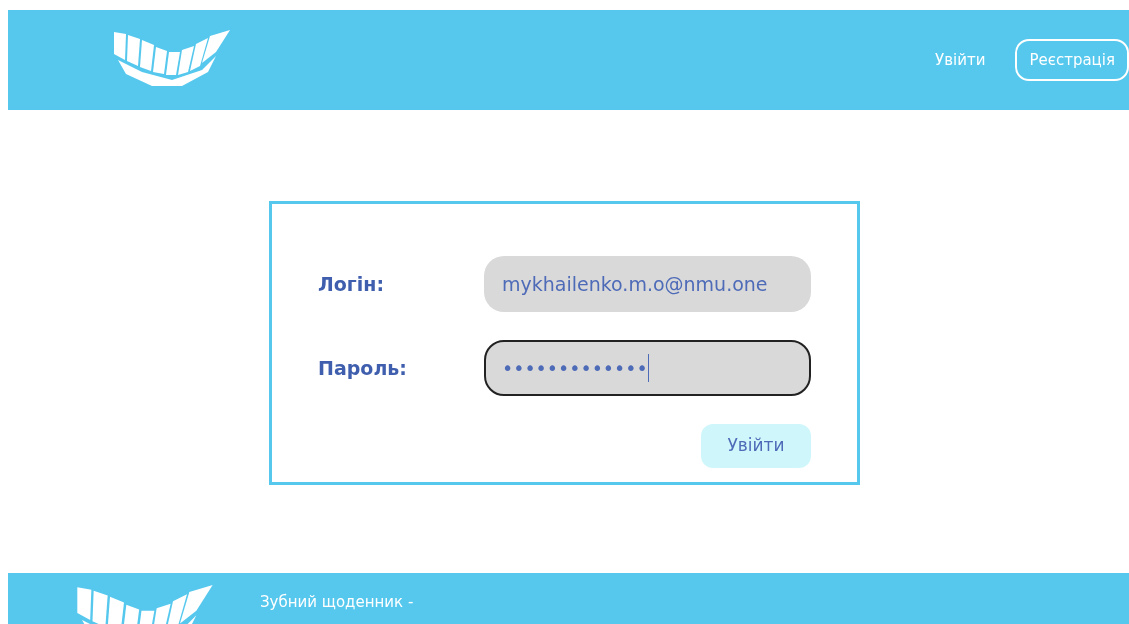 The width and height of the screenshot is (1129, 624). I want to click on field-label: Логін:, so click(351, 284).